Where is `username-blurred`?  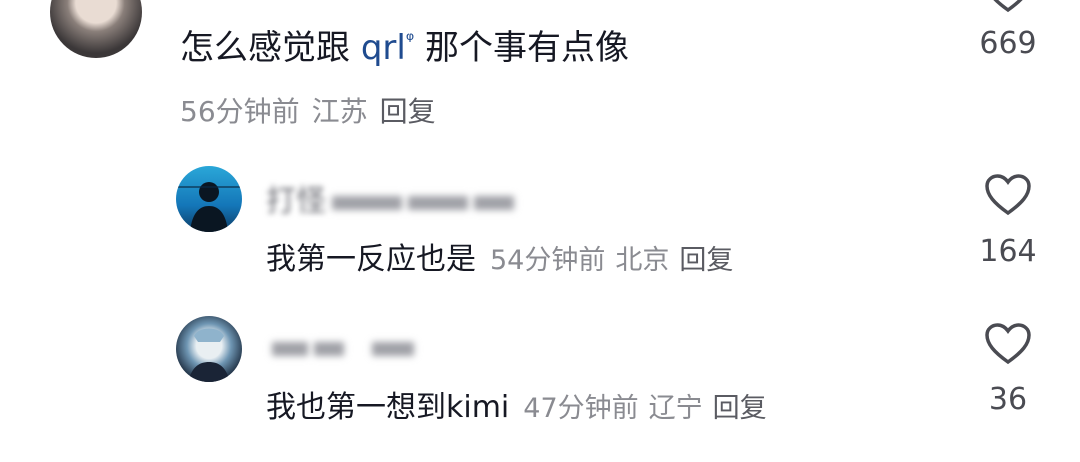
username-blurred is located at coordinates (340, 347).